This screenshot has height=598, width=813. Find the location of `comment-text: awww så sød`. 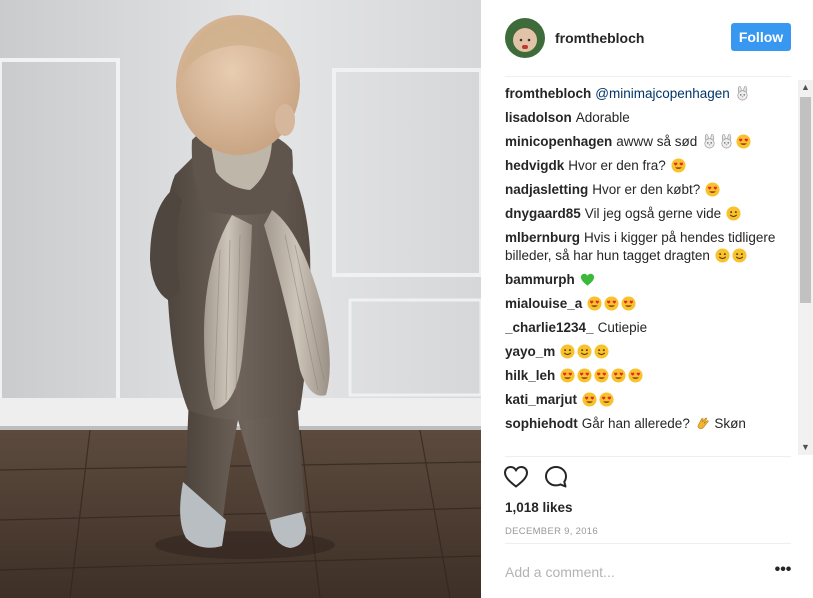

comment-text: awww så sød is located at coordinates (657, 141).